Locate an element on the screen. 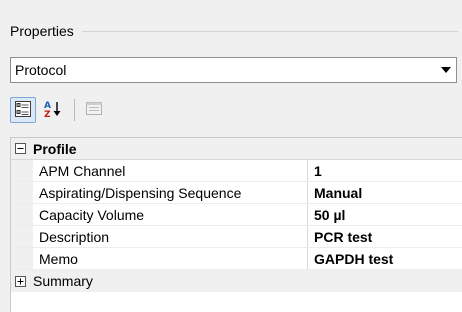 This screenshot has height=312, width=462. category-label: Profile is located at coordinates (55, 148).